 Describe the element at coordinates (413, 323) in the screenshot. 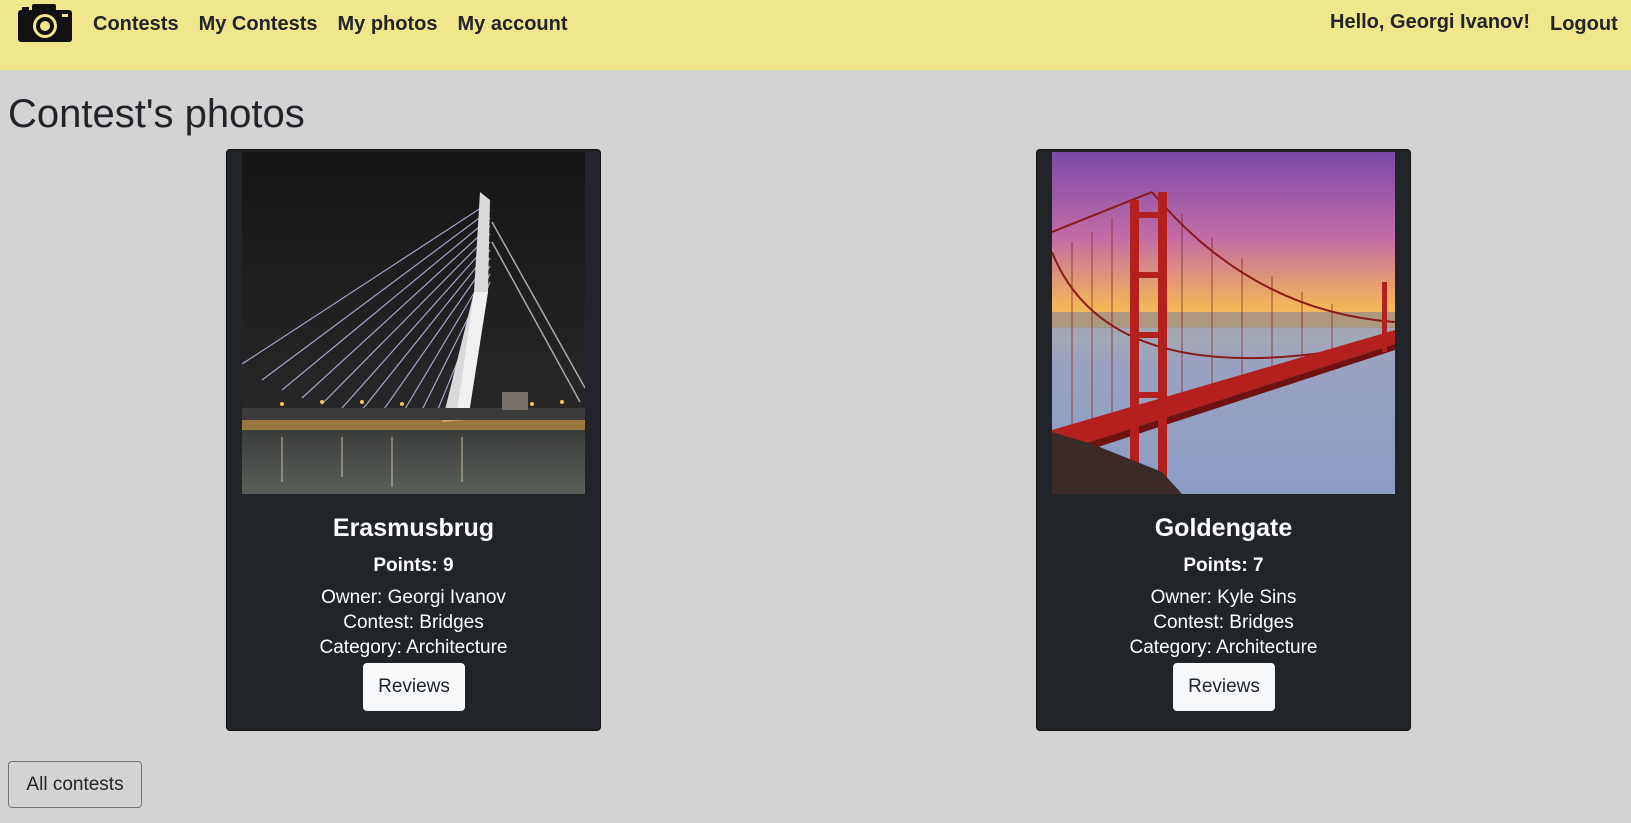

I see `photo-image-erasmusbrug` at that location.